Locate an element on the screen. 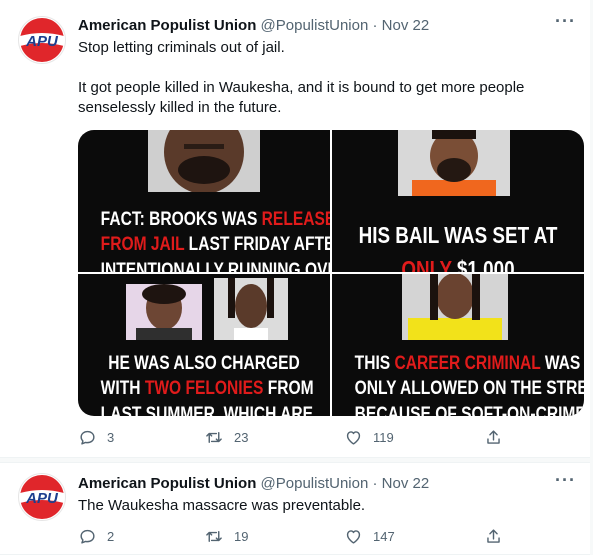  like-count: 119 is located at coordinates (383, 437).